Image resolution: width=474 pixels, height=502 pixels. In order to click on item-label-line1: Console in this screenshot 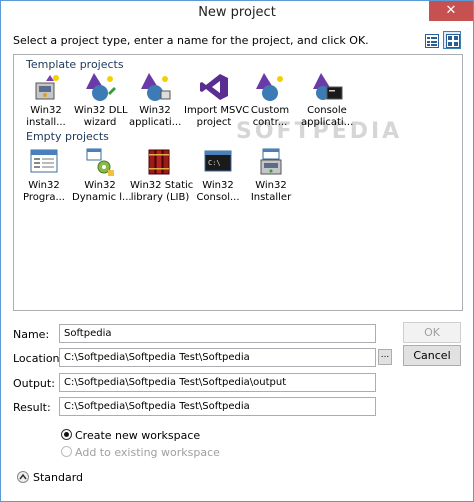, I will do `click(327, 110)`.